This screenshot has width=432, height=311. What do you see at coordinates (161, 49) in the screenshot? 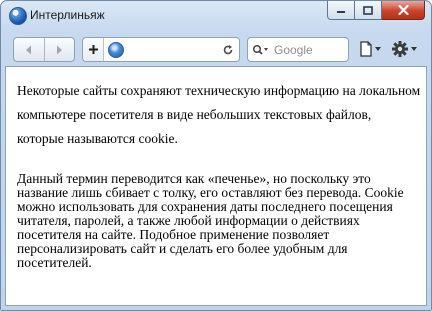
I see `address-bar` at bounding box center [161, 49].